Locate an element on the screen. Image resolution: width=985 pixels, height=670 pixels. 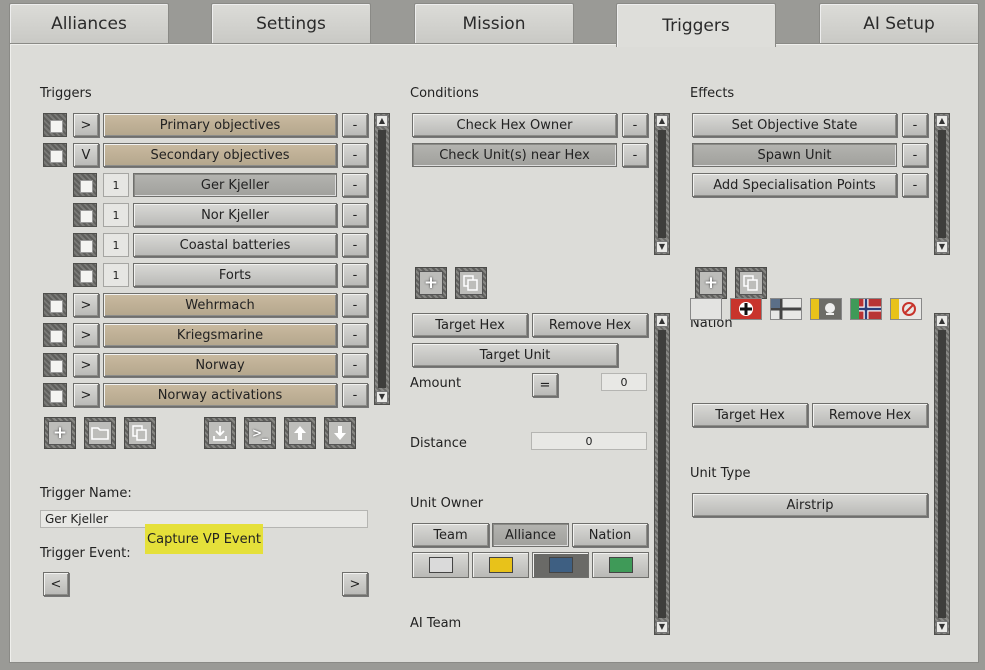
condition-item-check-hex-owner: Check Hex Owner is located at coordinates (514, 125).